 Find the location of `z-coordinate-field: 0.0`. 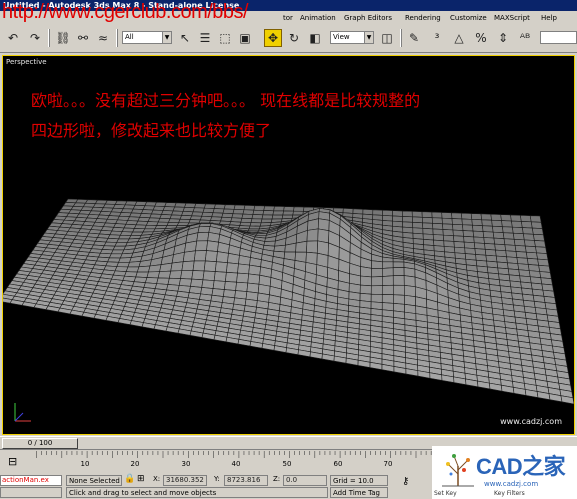

z-coordinate-field: 0.0 is located at coordinates (305, 480).